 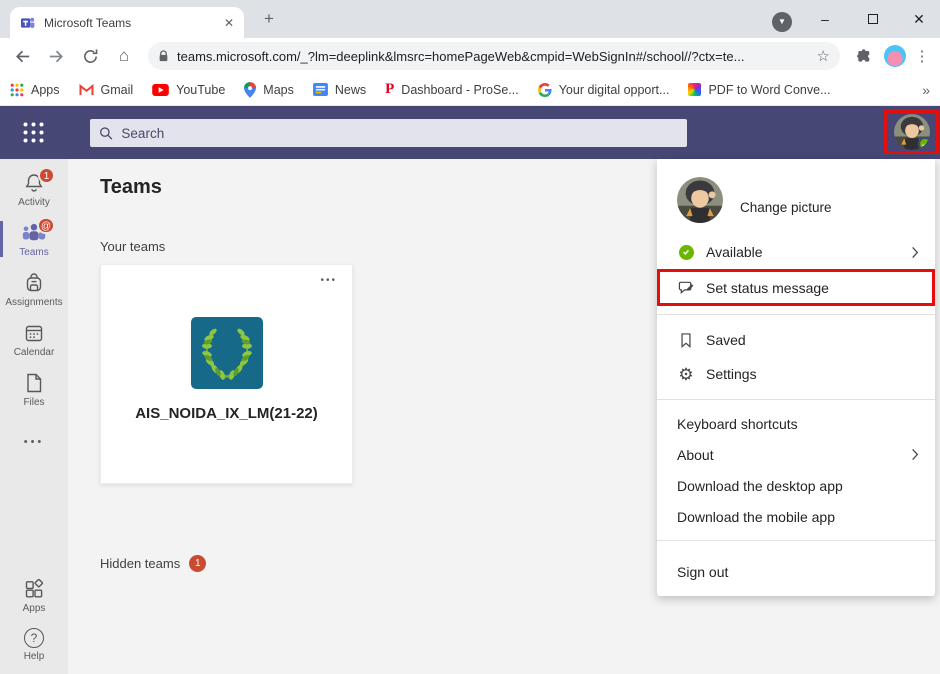 I want to click on bookmark-maps: Maps, so click(x=269, y=89).